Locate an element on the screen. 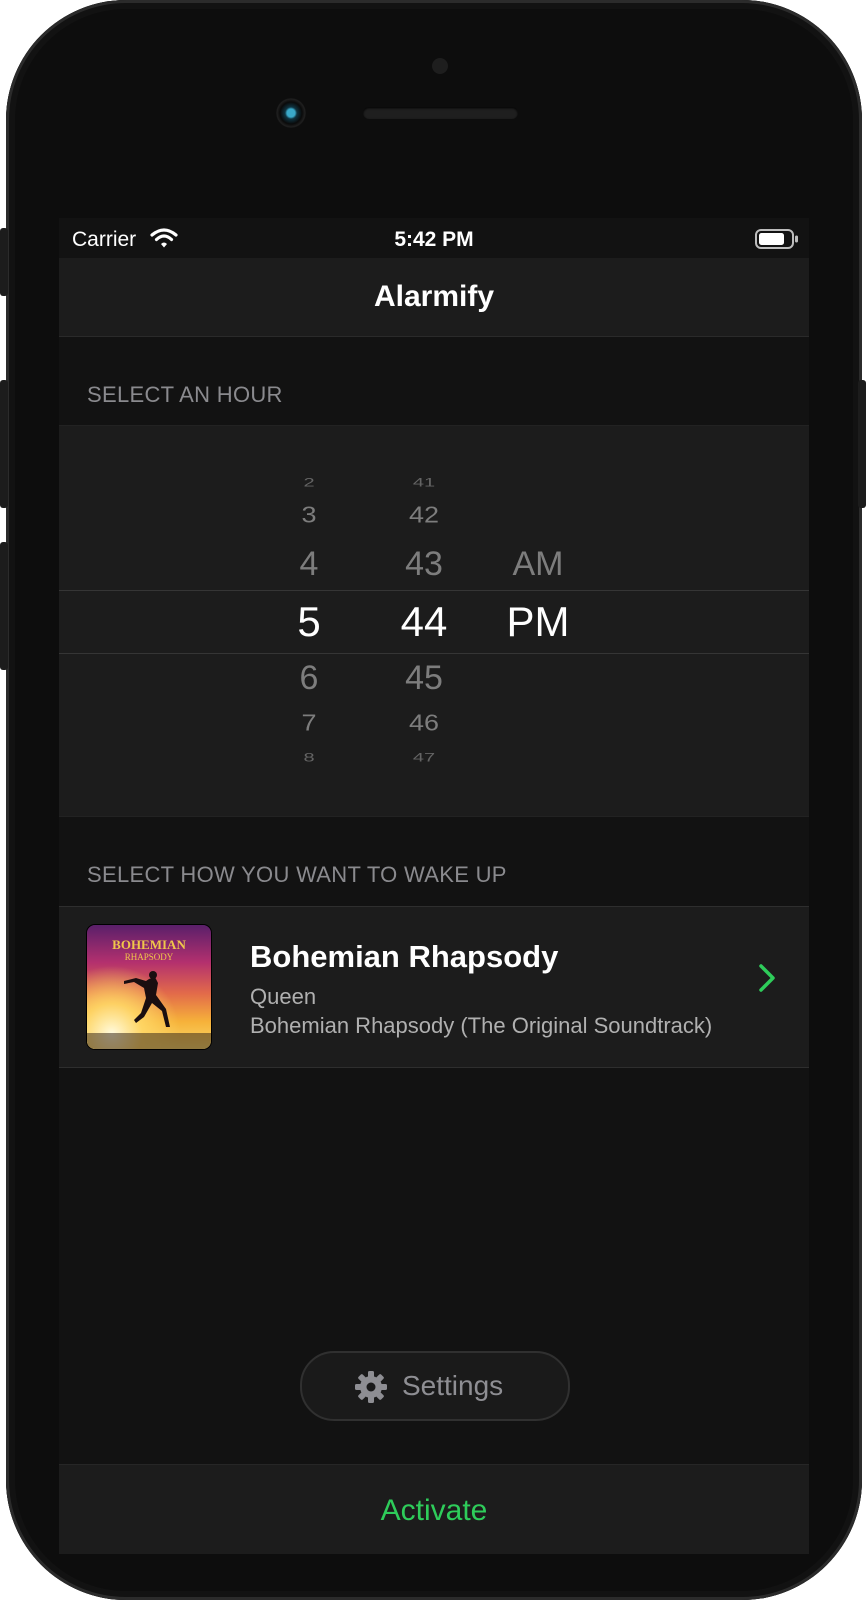  activate-label: Activate is located at coordinates (434, 1510).